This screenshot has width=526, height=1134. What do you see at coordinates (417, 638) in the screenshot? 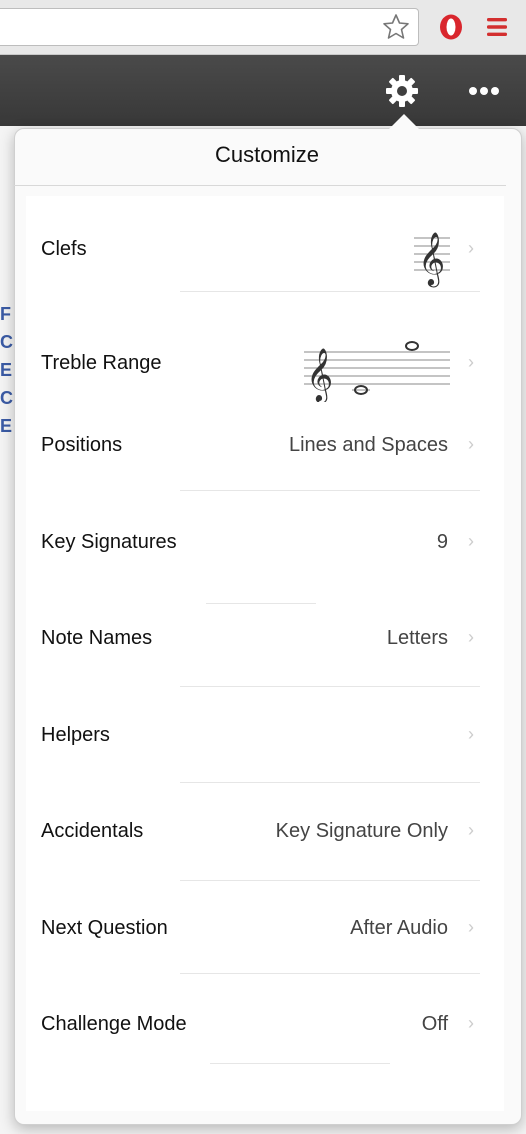
I see `row-value: Letters` at bounding box center [417, 638].